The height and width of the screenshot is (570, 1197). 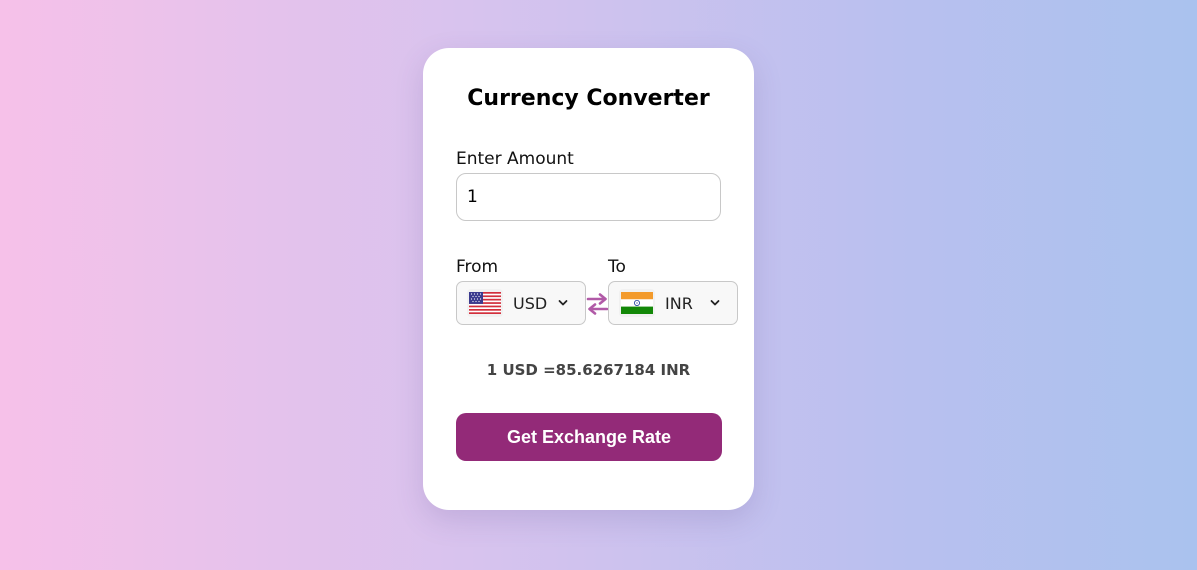 I want to click on to-label: To, so click(x=617, y=267).